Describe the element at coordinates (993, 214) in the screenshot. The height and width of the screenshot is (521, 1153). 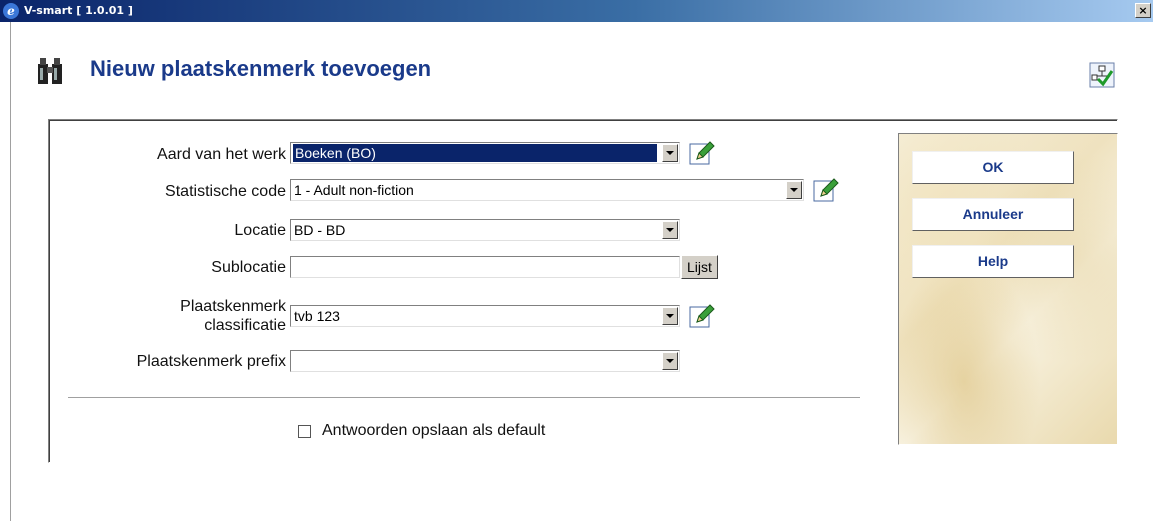
I see `annuleer-button: Annuleer` at that location.